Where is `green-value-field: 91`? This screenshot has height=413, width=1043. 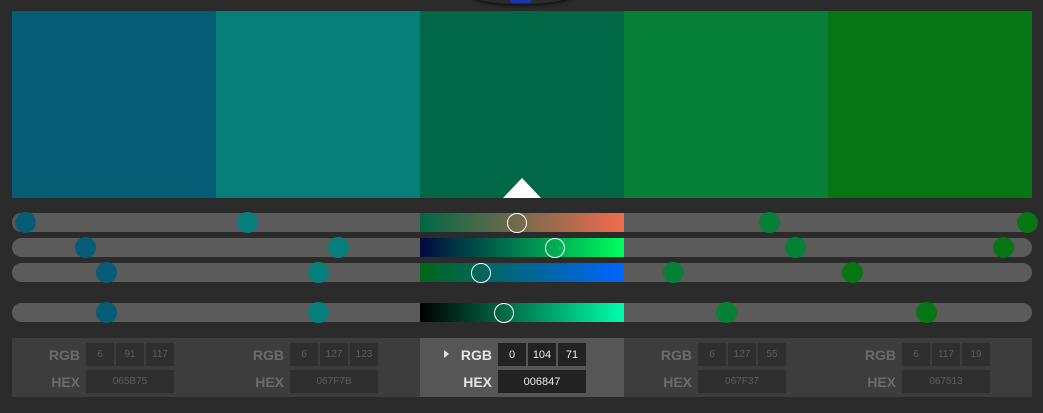
green-value-field: 91 is located at coordinates (130, 354).